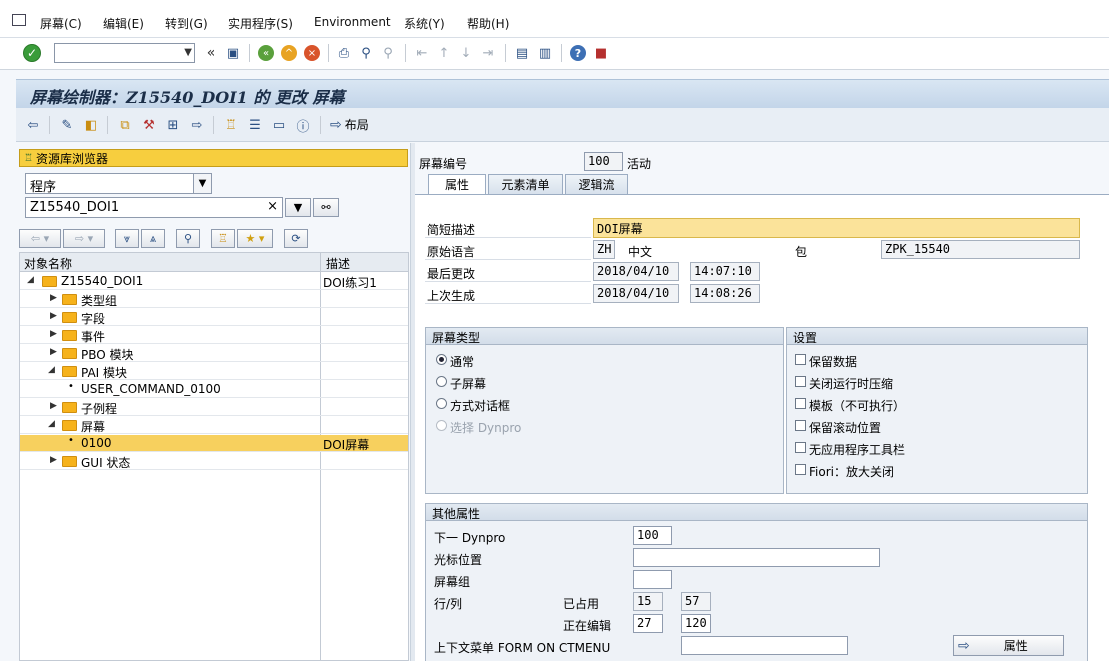  I want to click on layout-button: ⇨ 布局, so click(349, 124).